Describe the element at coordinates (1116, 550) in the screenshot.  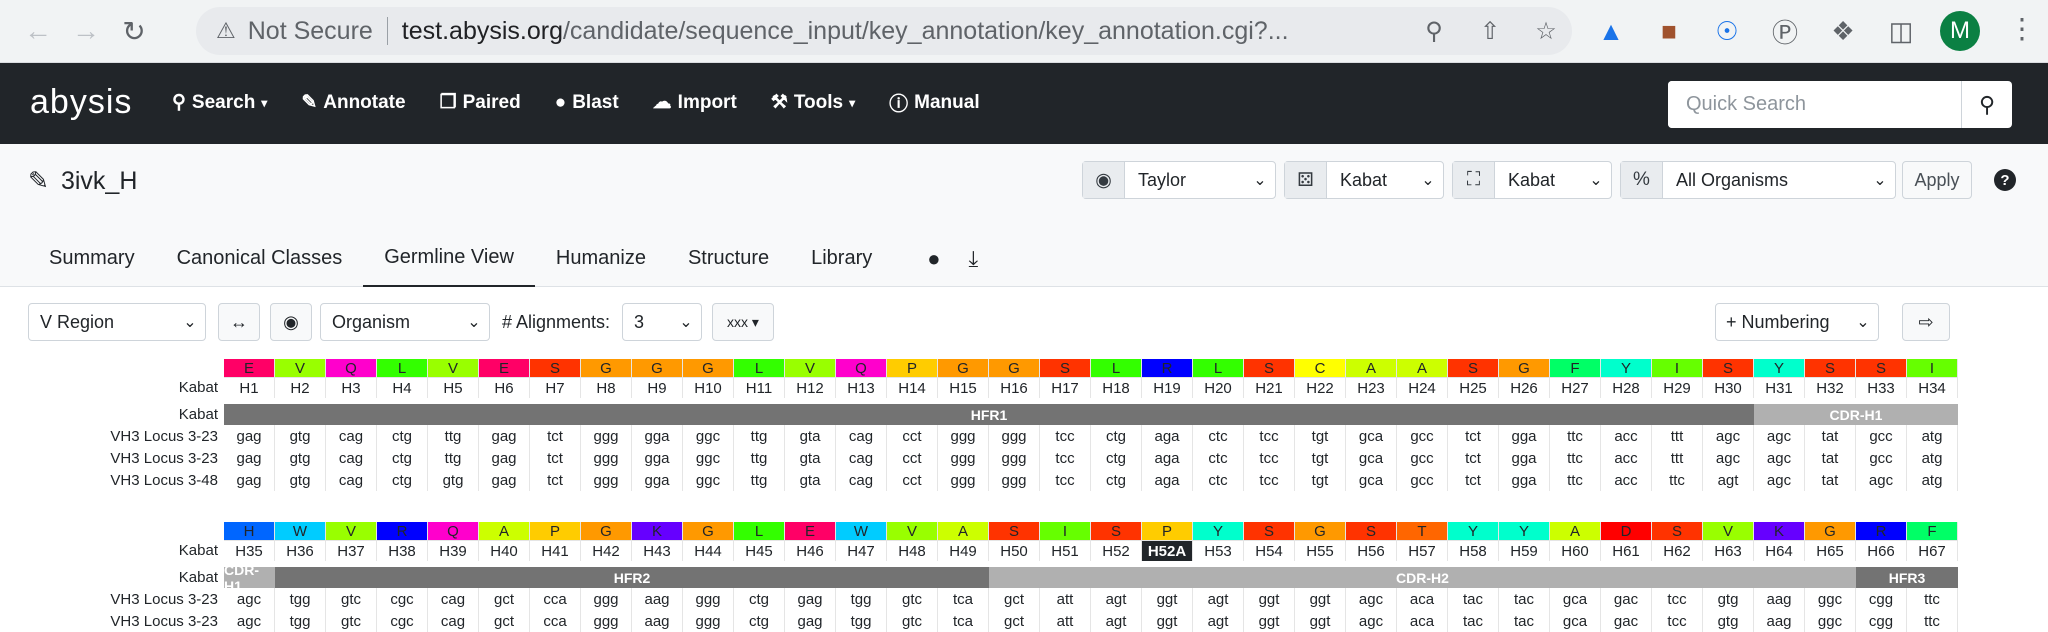
I see `kabat-number-cell: H52` at that location.